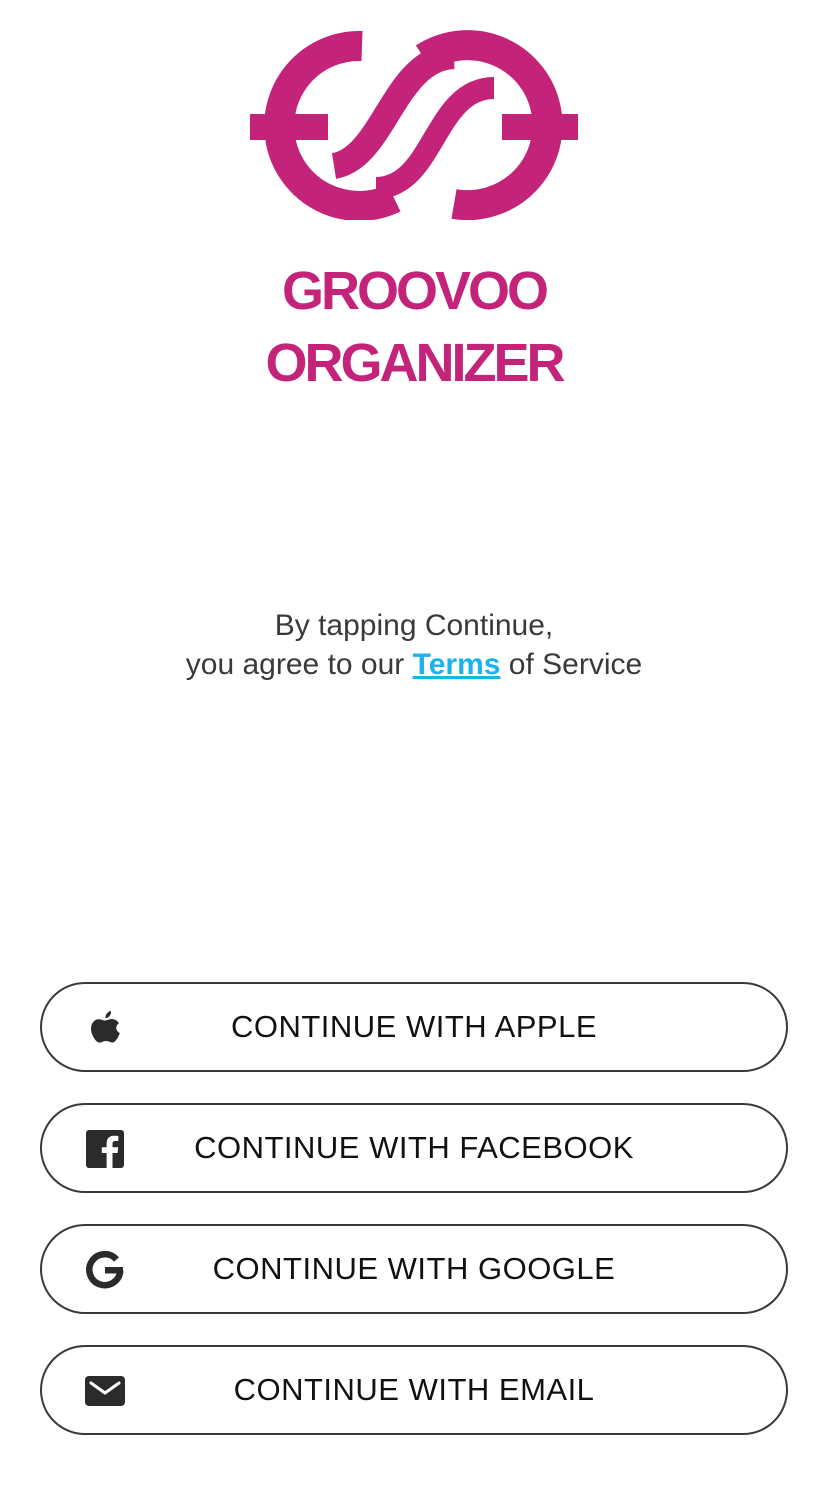 Image resolution: width=828 pixels, height=1498 pixels. What do you see at coordinates (415, 291) in the screenshot?
I see `brand-title-line1: GROOVOO` at bounding box center [415, 291].